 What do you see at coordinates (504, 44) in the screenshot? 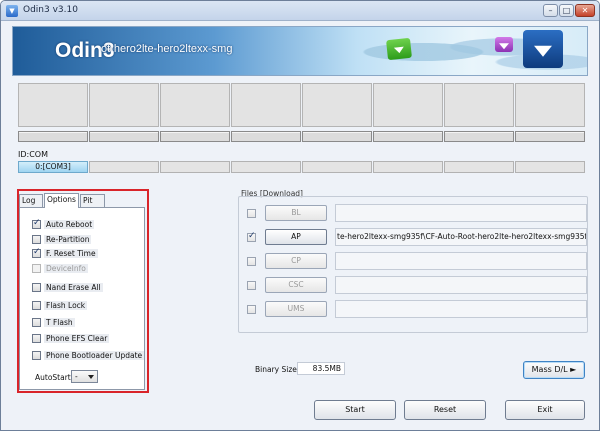
I see `download-icon-purple` at bounding box center [504, 44].